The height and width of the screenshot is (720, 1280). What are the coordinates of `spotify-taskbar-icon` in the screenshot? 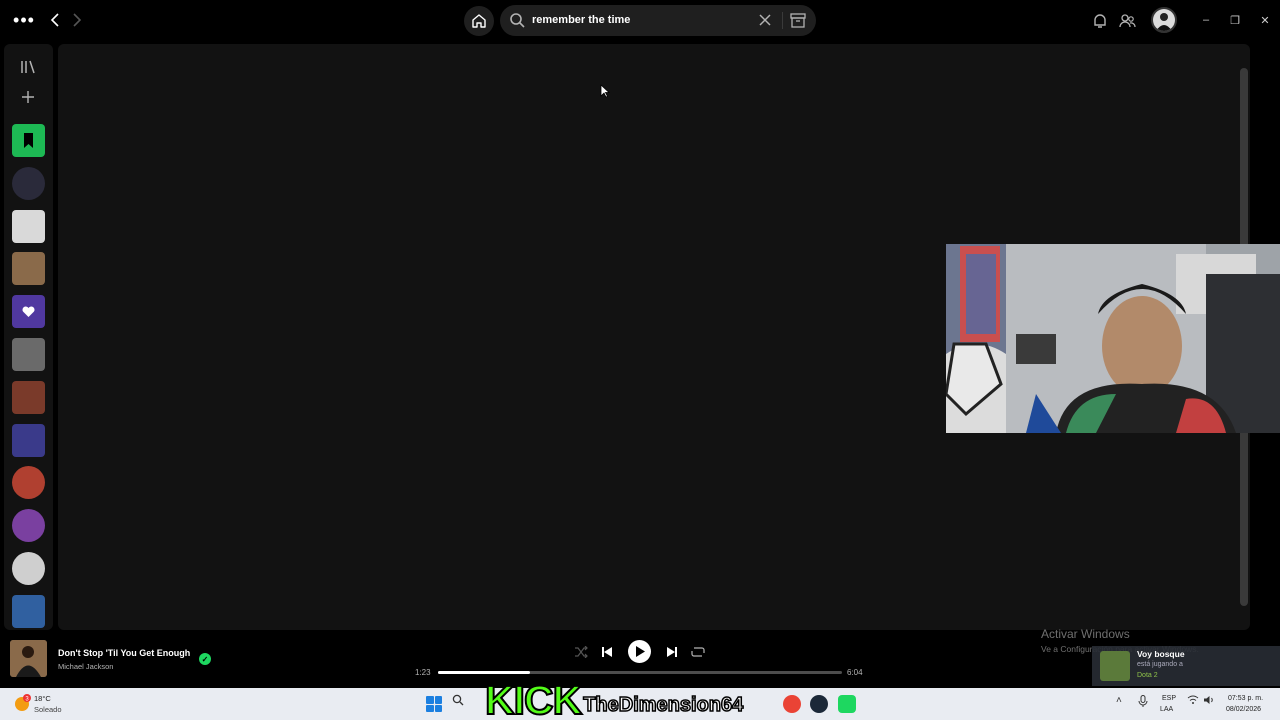 It's located at (847, 704).